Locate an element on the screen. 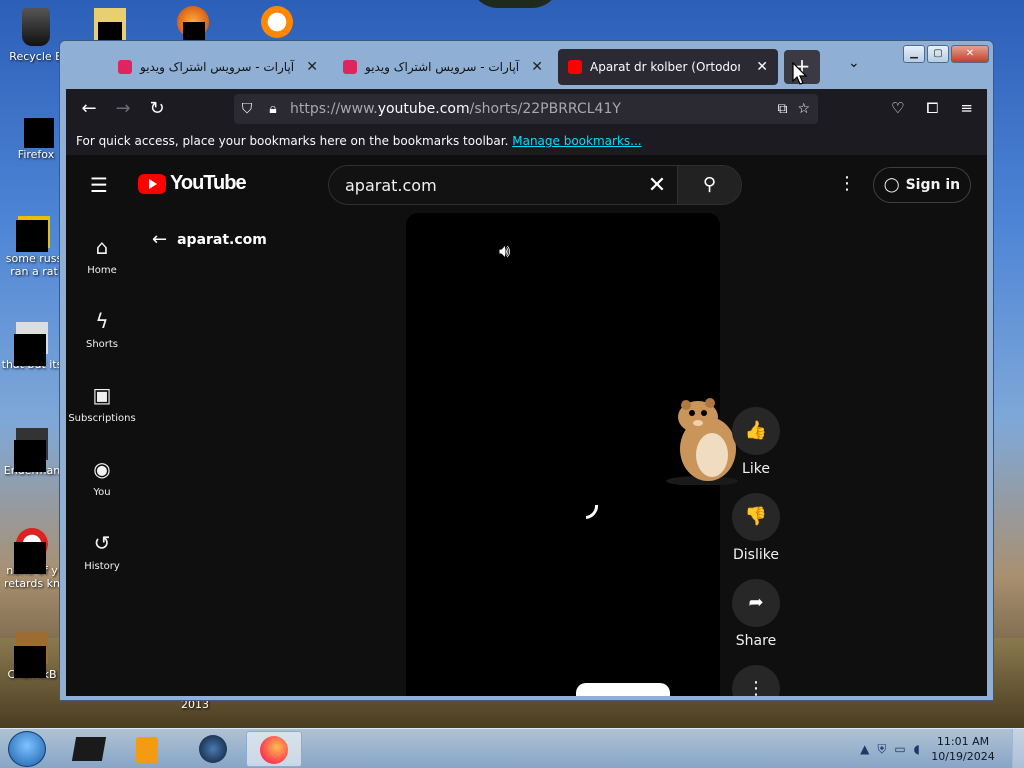 The image size is (1024, 768). recycle-bin-icon is located at coordinates (36, 27).